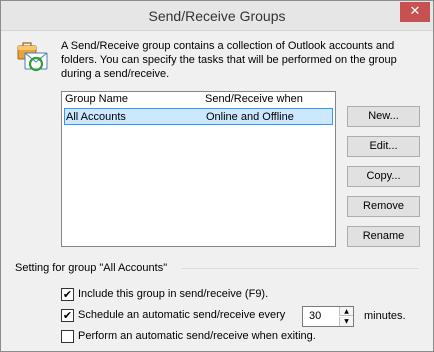 Image resolution: width=434 pixels, height=352 pixels. I want to click on minutes-label: minutes., so click(385, 316).